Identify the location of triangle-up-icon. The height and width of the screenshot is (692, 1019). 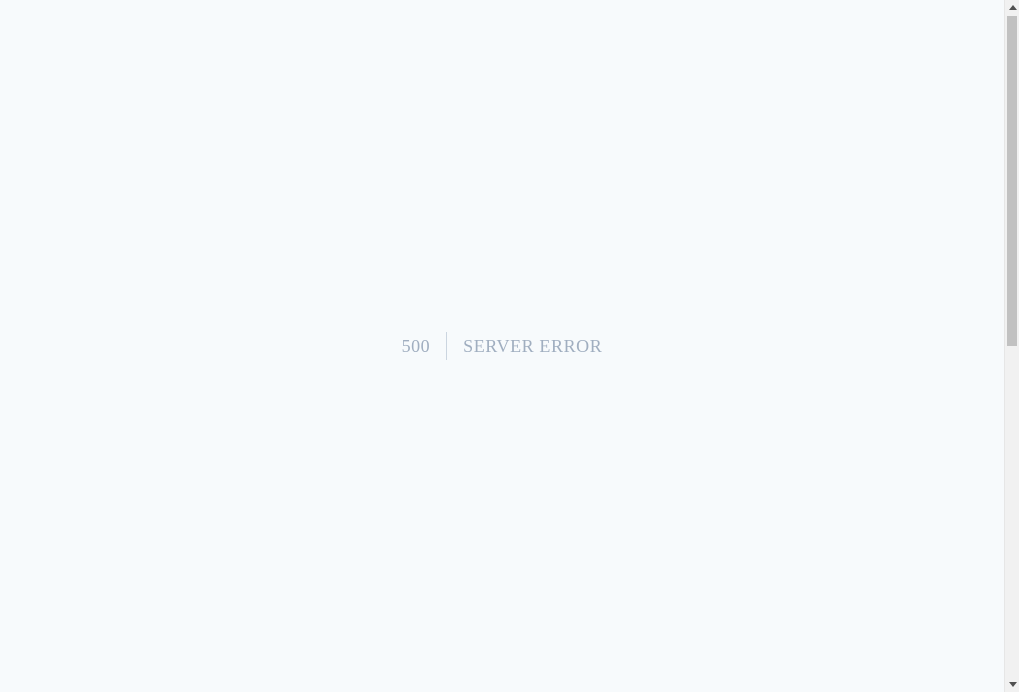
(1012, 7).